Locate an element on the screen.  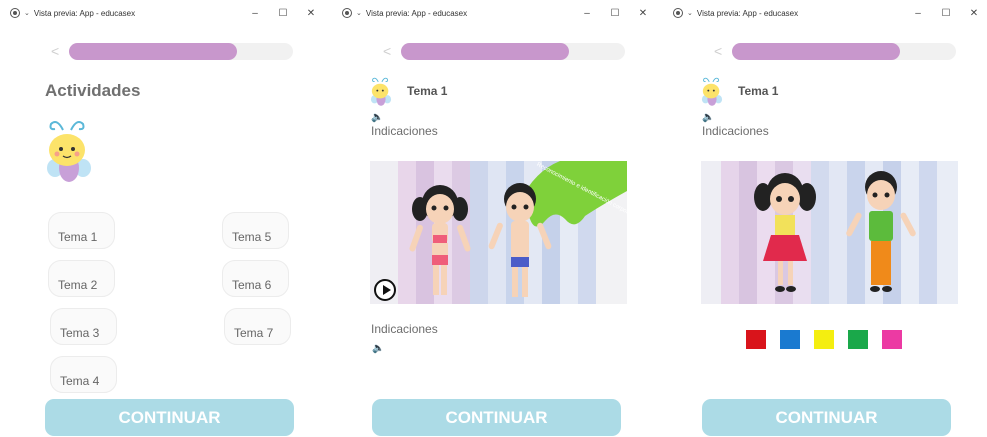
color-swatch-red is located at coordinates (756, 339).